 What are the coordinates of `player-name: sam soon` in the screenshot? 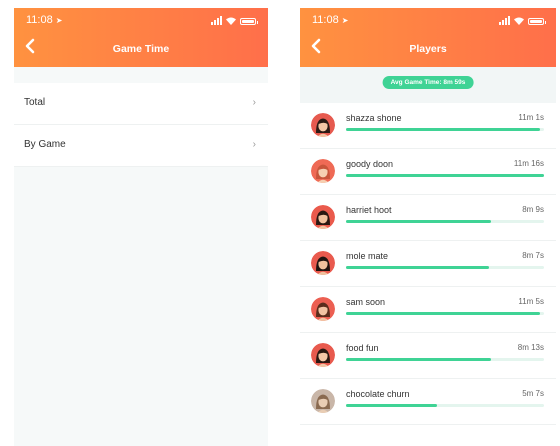 It's located at (366, 302).